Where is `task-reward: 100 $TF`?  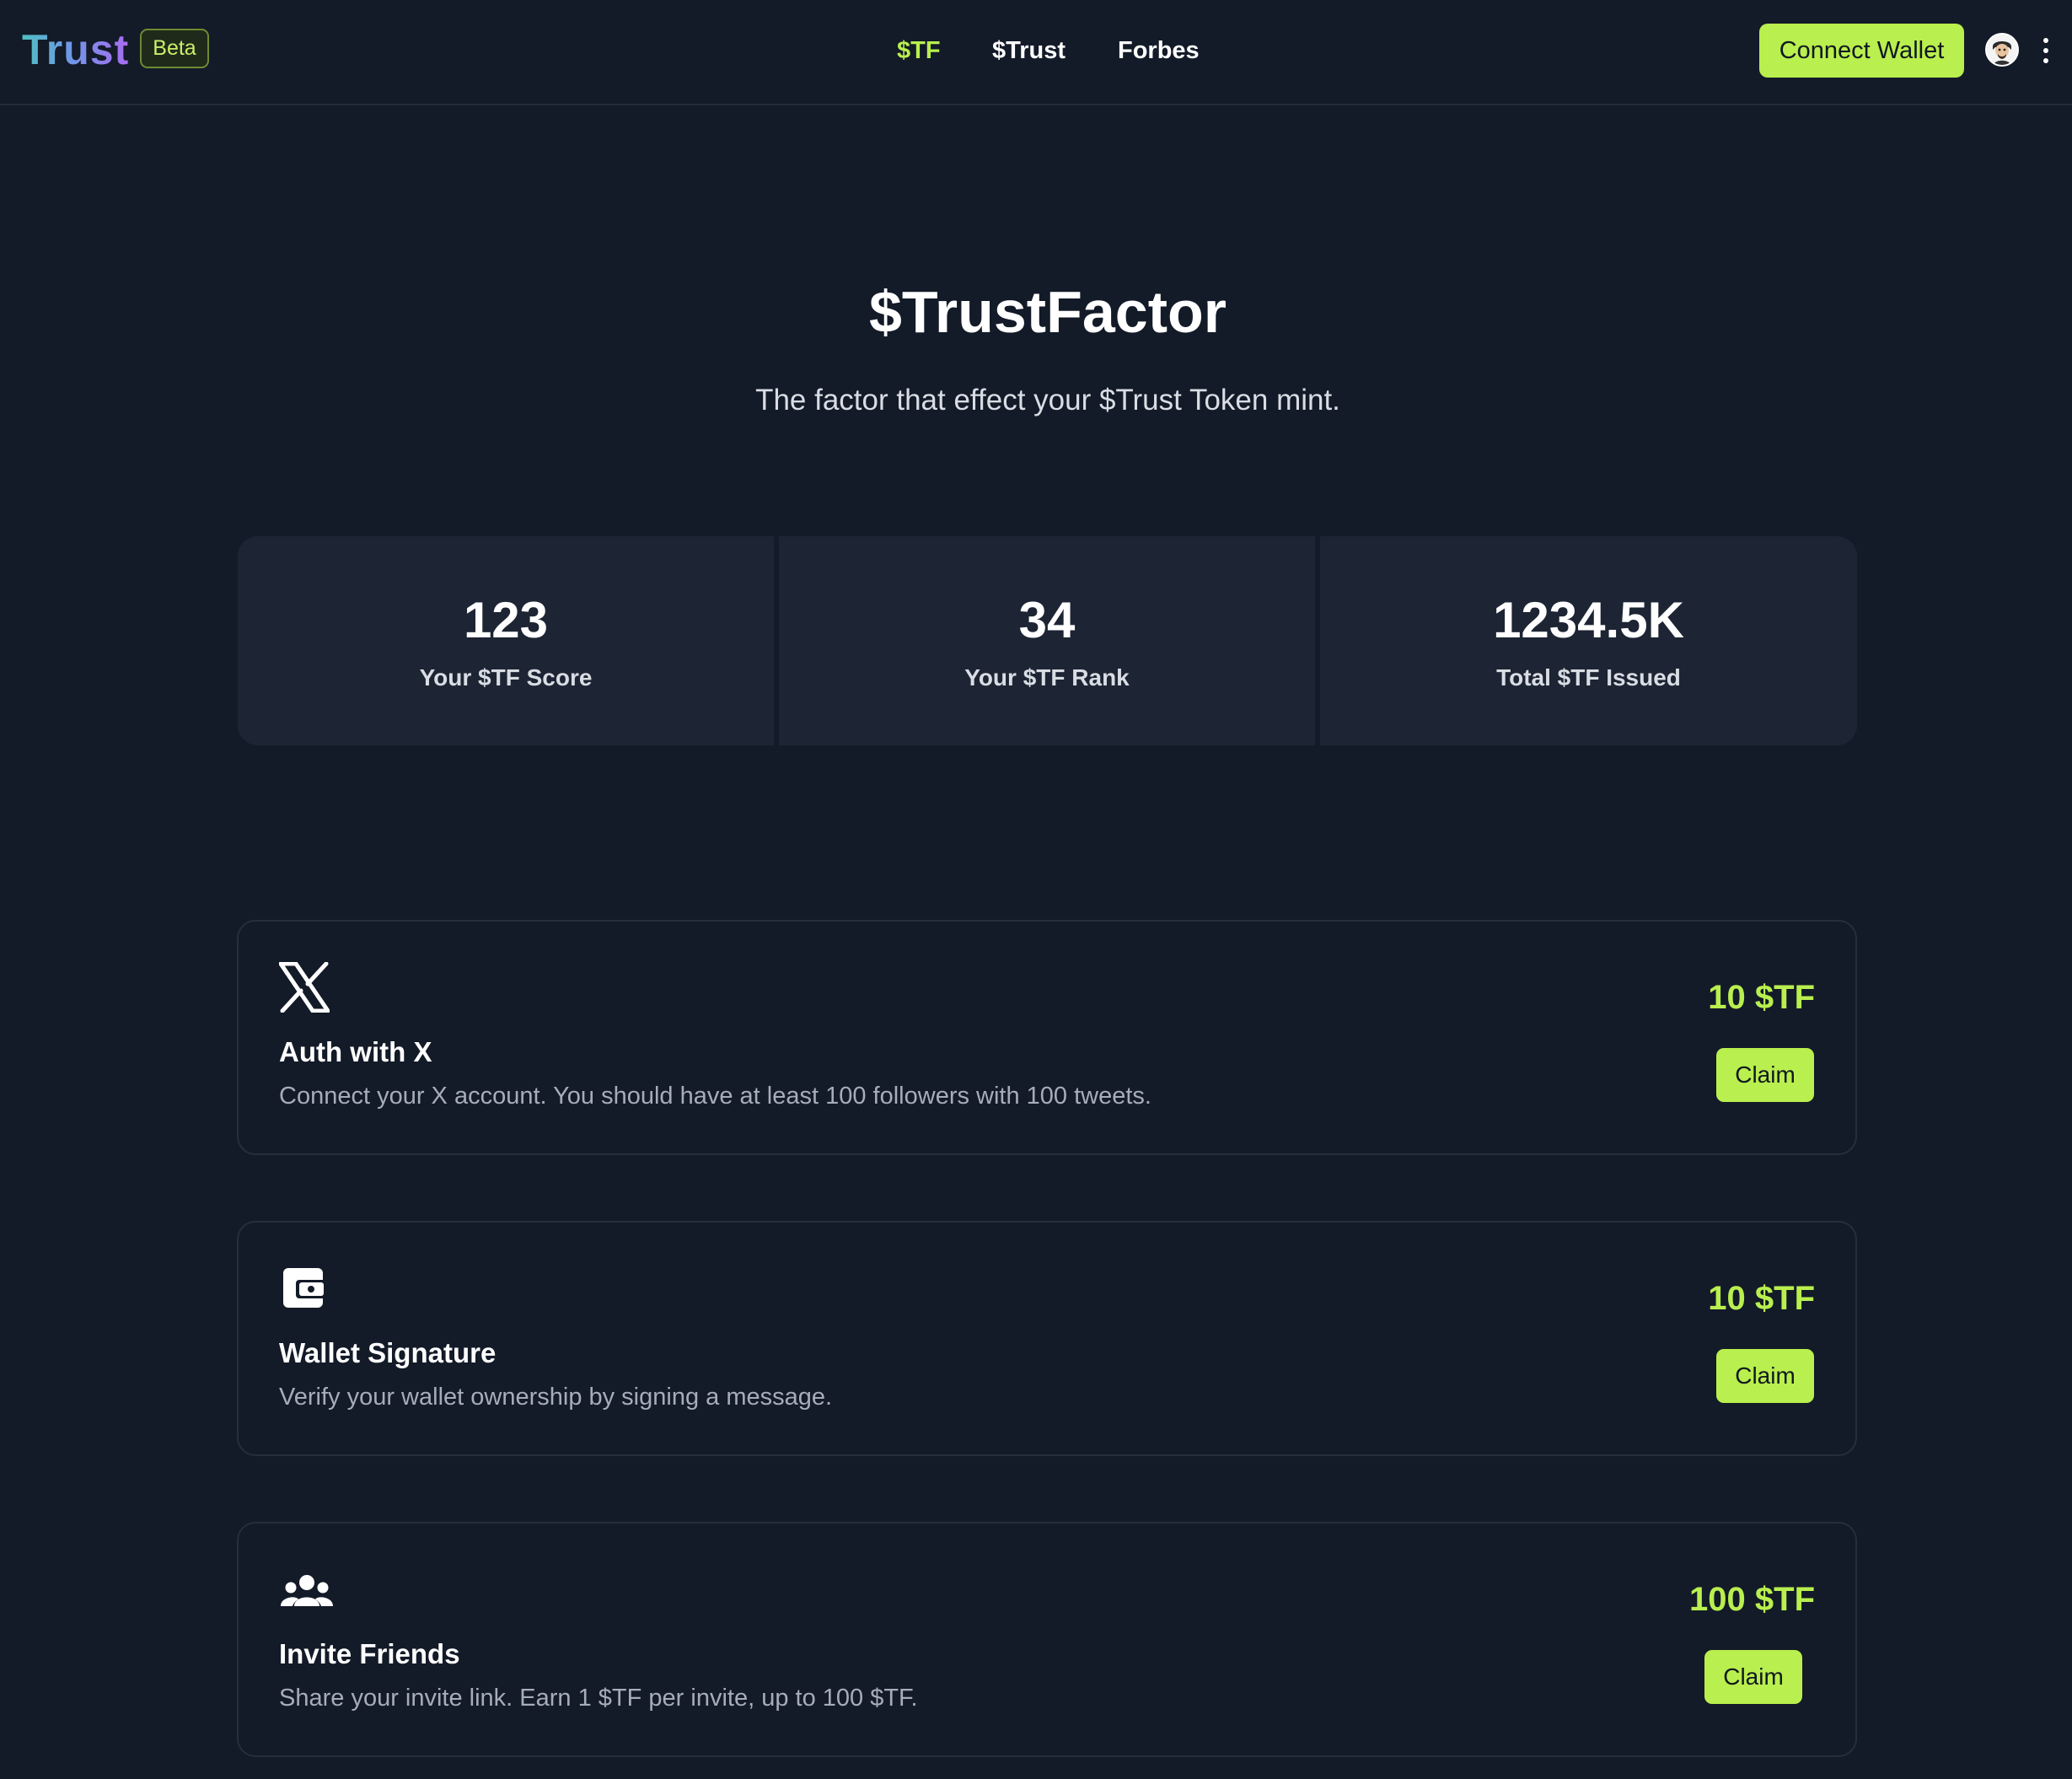
task-reward: 100 $TF is located at coordinates (1752, 1599).